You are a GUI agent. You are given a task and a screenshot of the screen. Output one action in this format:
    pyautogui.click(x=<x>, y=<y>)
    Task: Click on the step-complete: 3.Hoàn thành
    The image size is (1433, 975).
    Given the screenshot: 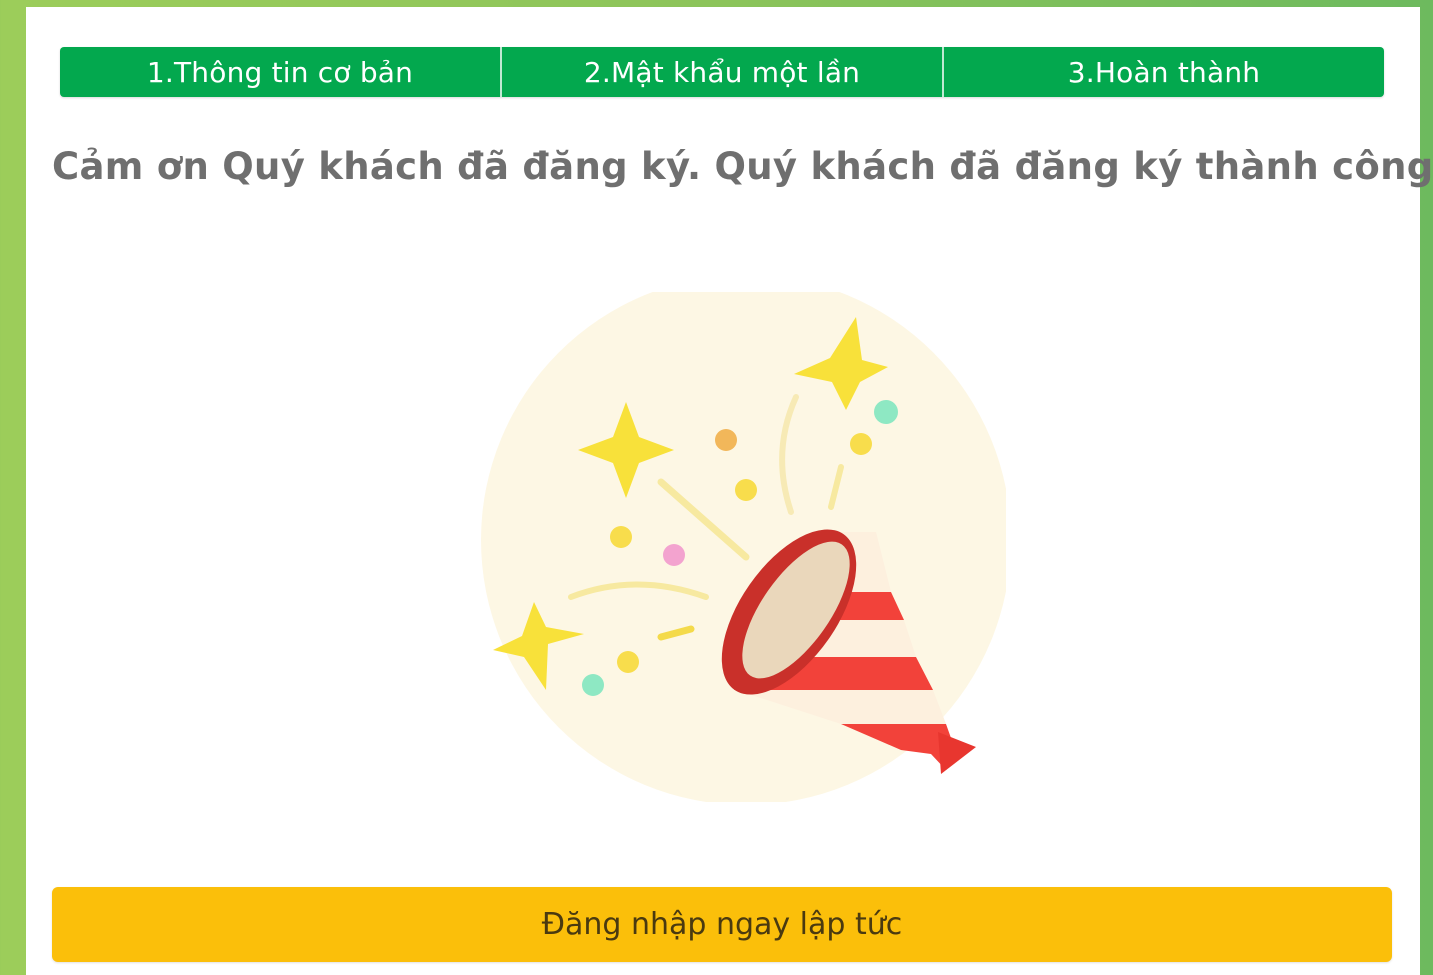 What is the action you would take?
    pyautogui.click(x=1163, y=72)
    